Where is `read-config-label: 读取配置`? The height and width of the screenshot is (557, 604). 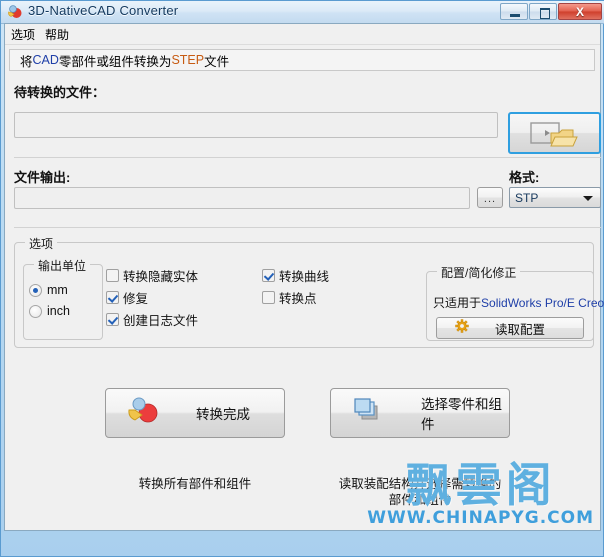 read-config-label: 读取配置 is located at coordinates (520, 329).